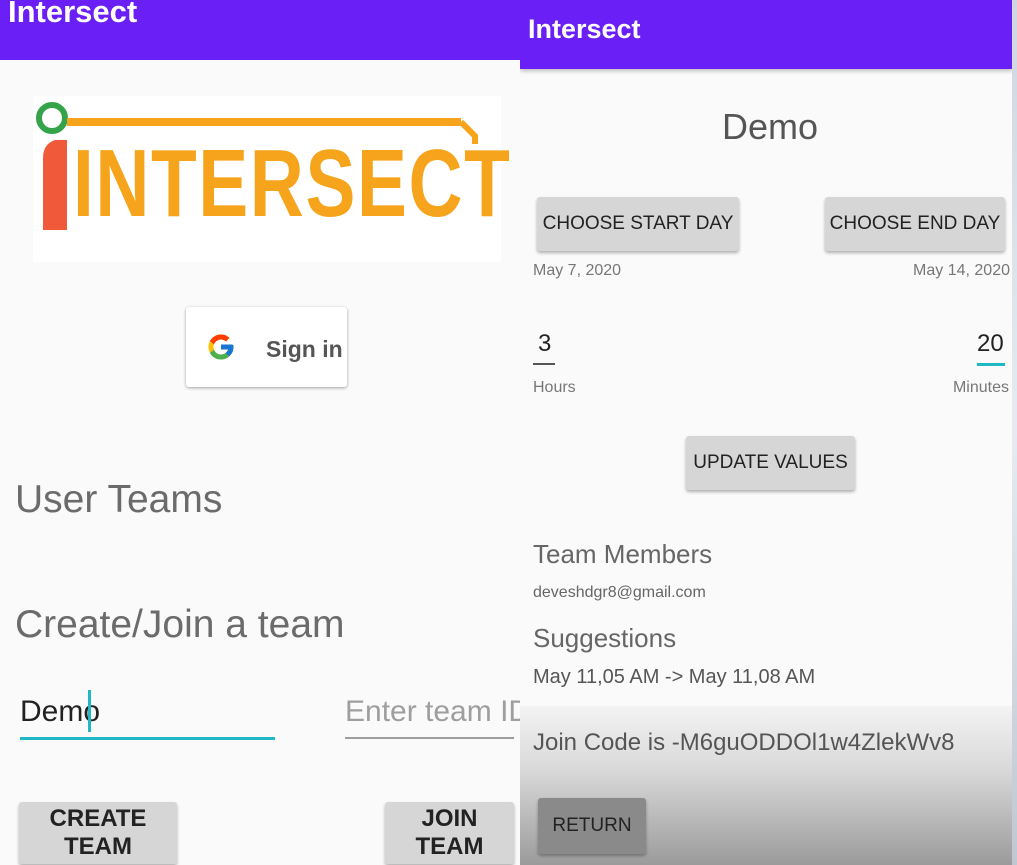 Image resolution: width=1017 pixels, height=865 pixels. What do you see at coordinates (98, 833) in the screenshot?
I see `create-team-button: CREATE TEAM` at bounding box center [98, 833].